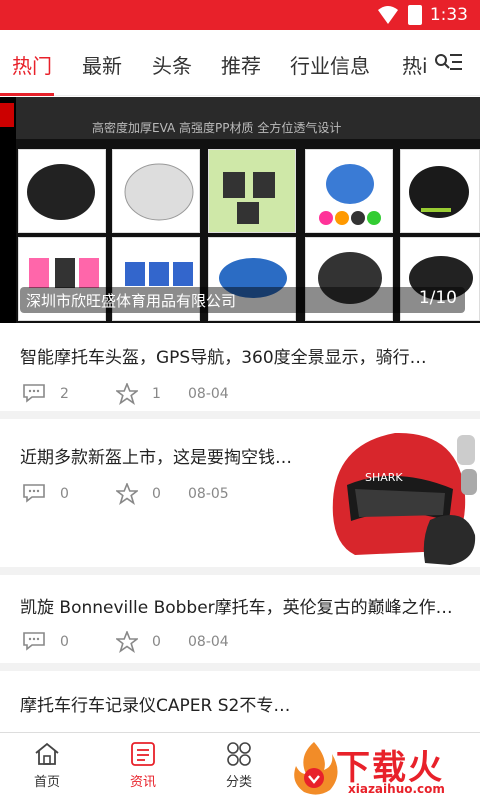  I want to click on product-image-skate-helmet, so click(440, 191).